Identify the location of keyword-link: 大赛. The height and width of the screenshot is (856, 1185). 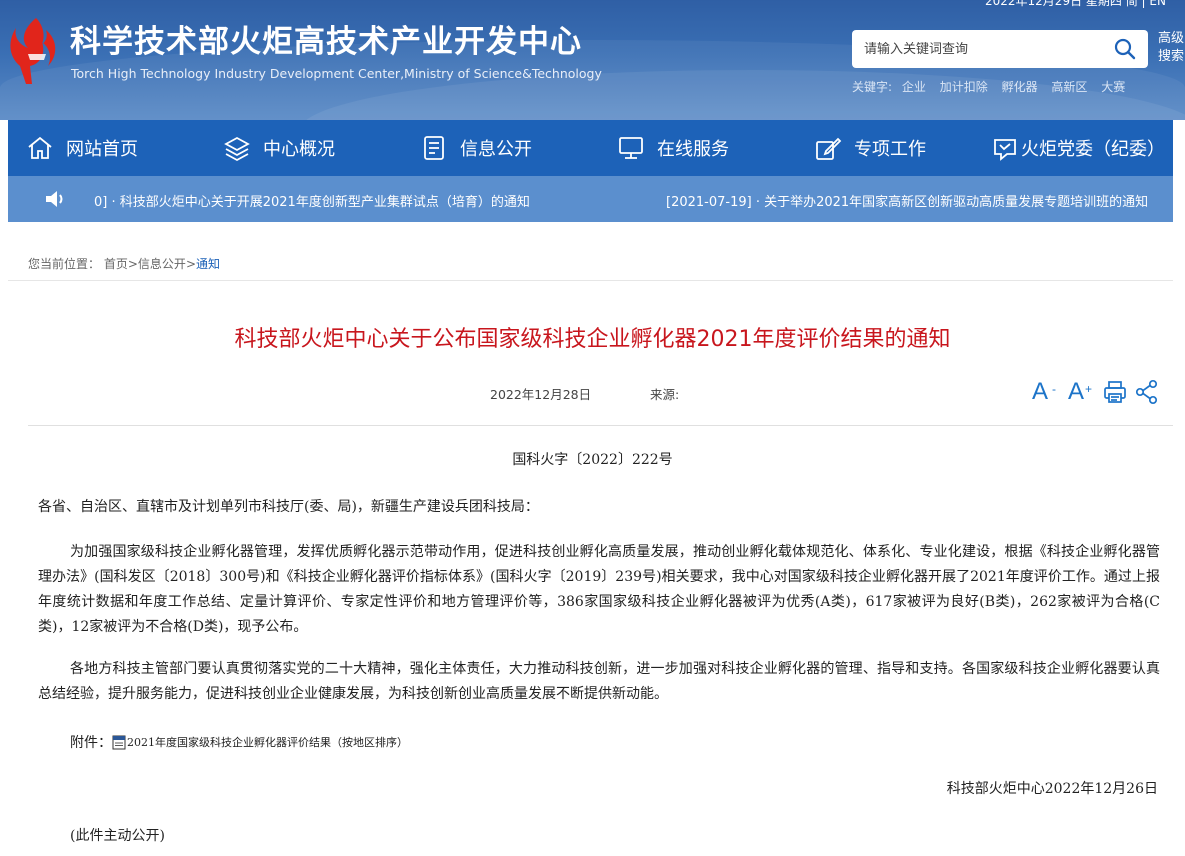
(1113, 87).